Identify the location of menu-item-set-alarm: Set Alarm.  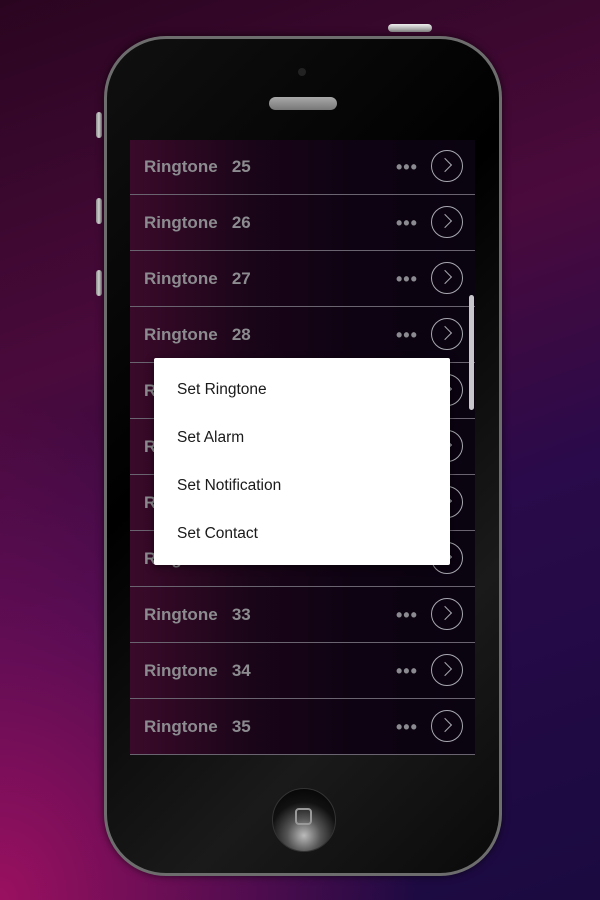
(302, 438).